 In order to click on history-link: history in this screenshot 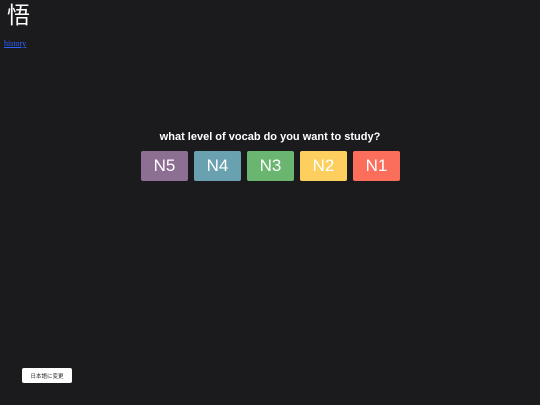, I will do `click(15, 44)`.